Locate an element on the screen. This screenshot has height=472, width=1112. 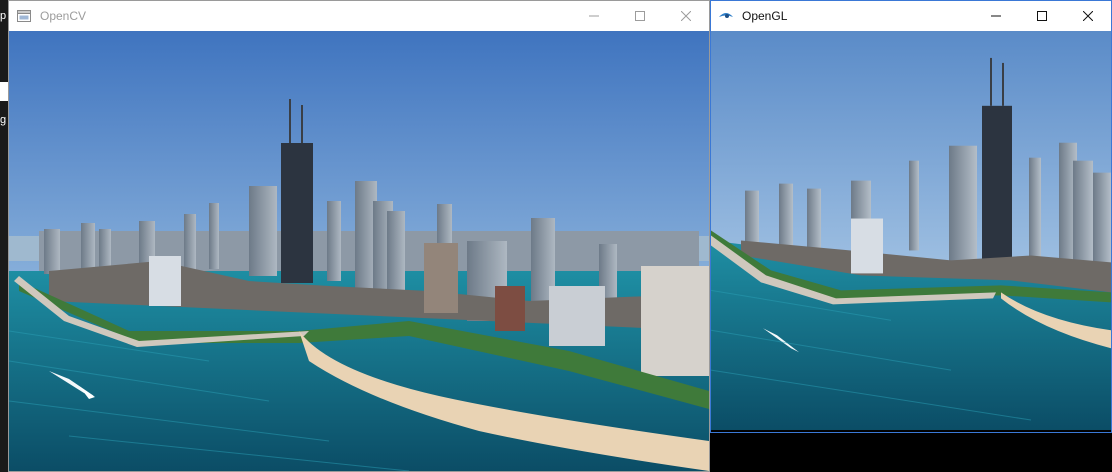
window-title: OpenCV is located at coordinates (63, 16).